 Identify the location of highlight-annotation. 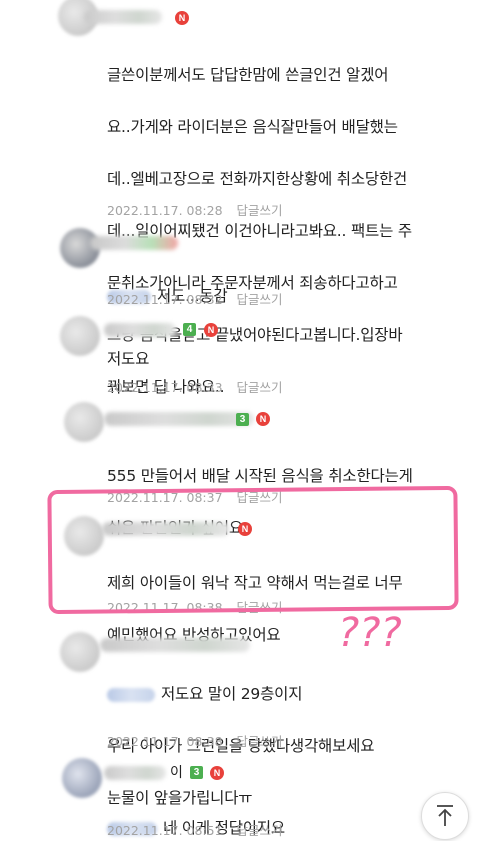
(253, 550).